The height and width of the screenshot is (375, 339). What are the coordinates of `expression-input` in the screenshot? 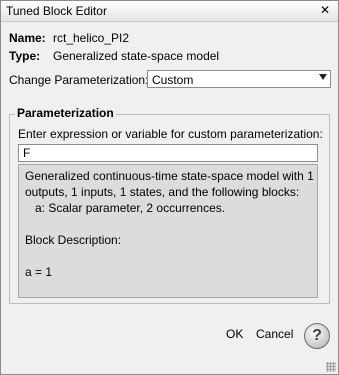 It's located at (168, 153).